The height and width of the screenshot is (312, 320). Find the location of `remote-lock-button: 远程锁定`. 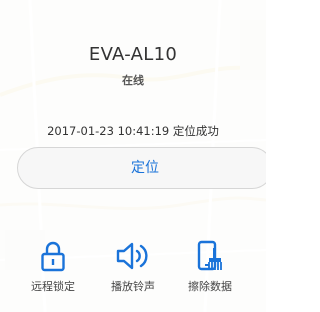

remote-lock-button: 远程锁定 is located at coordinates (53, 267).